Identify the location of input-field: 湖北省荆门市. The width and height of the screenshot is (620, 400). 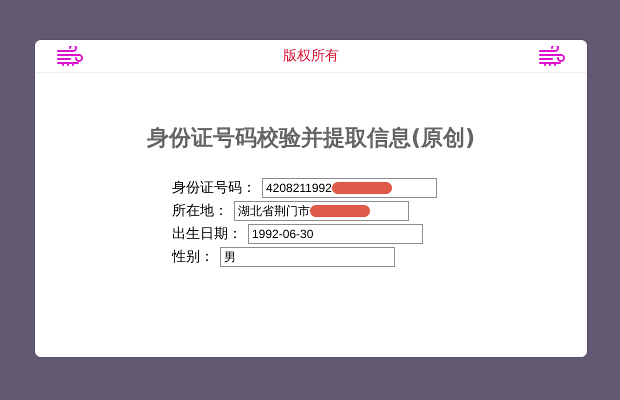
(321, 211).